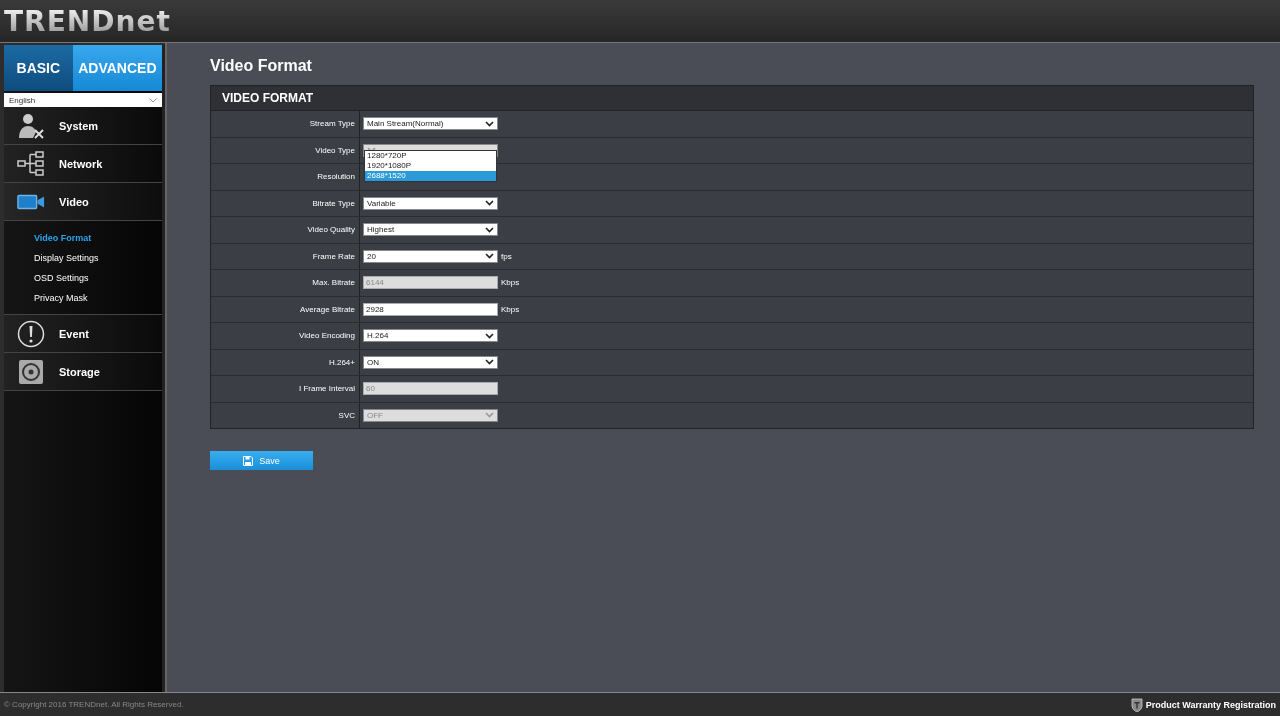  Describe the element at coordinates (430, 203) in the screenshot. I see `dropdown: Variable` at that location.